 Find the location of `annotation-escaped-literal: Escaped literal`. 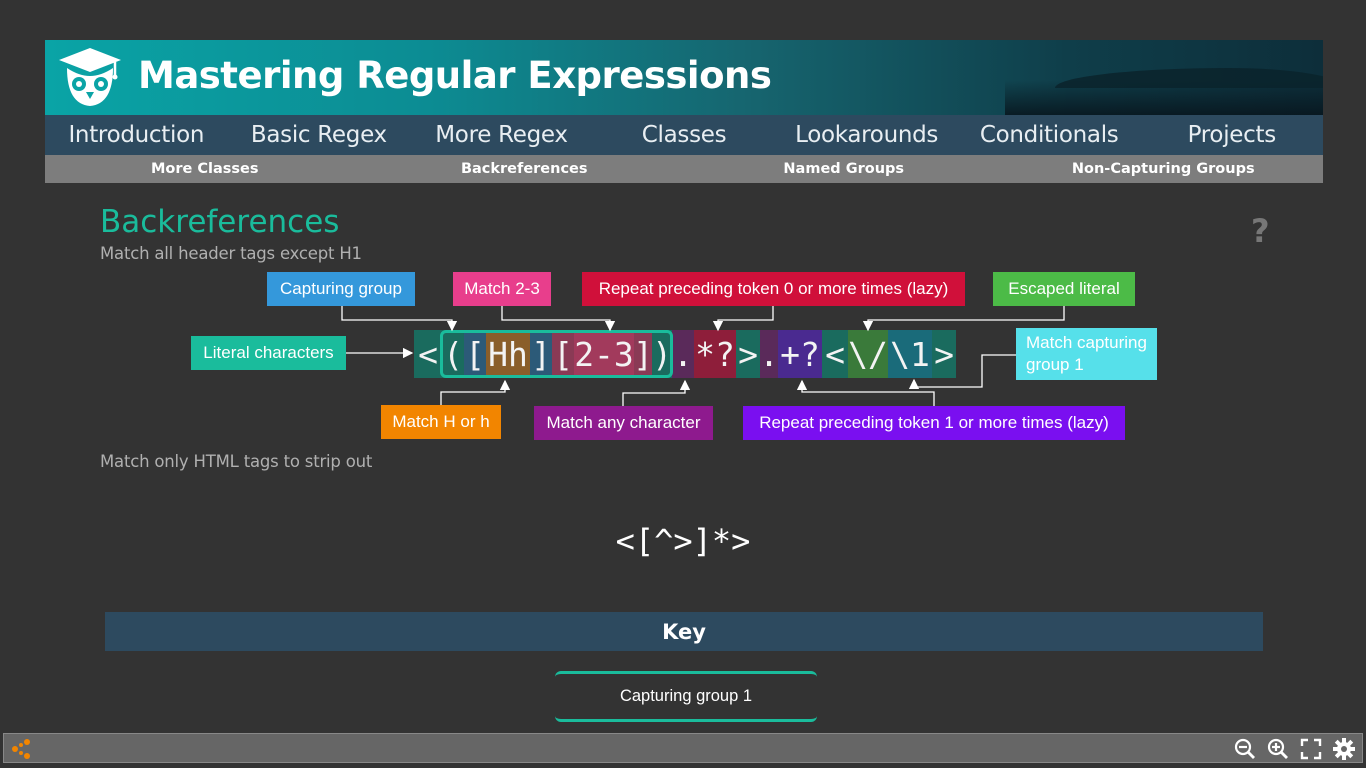

annotation-escaped-literal: Escaped literal is located at coordinates (1064, 289).